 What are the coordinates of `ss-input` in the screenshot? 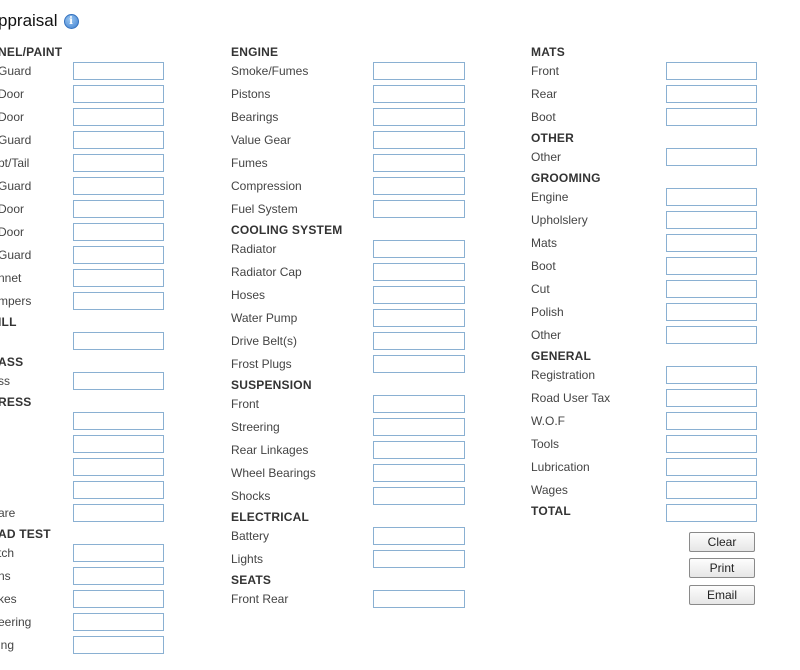 It's located at (118, 381).